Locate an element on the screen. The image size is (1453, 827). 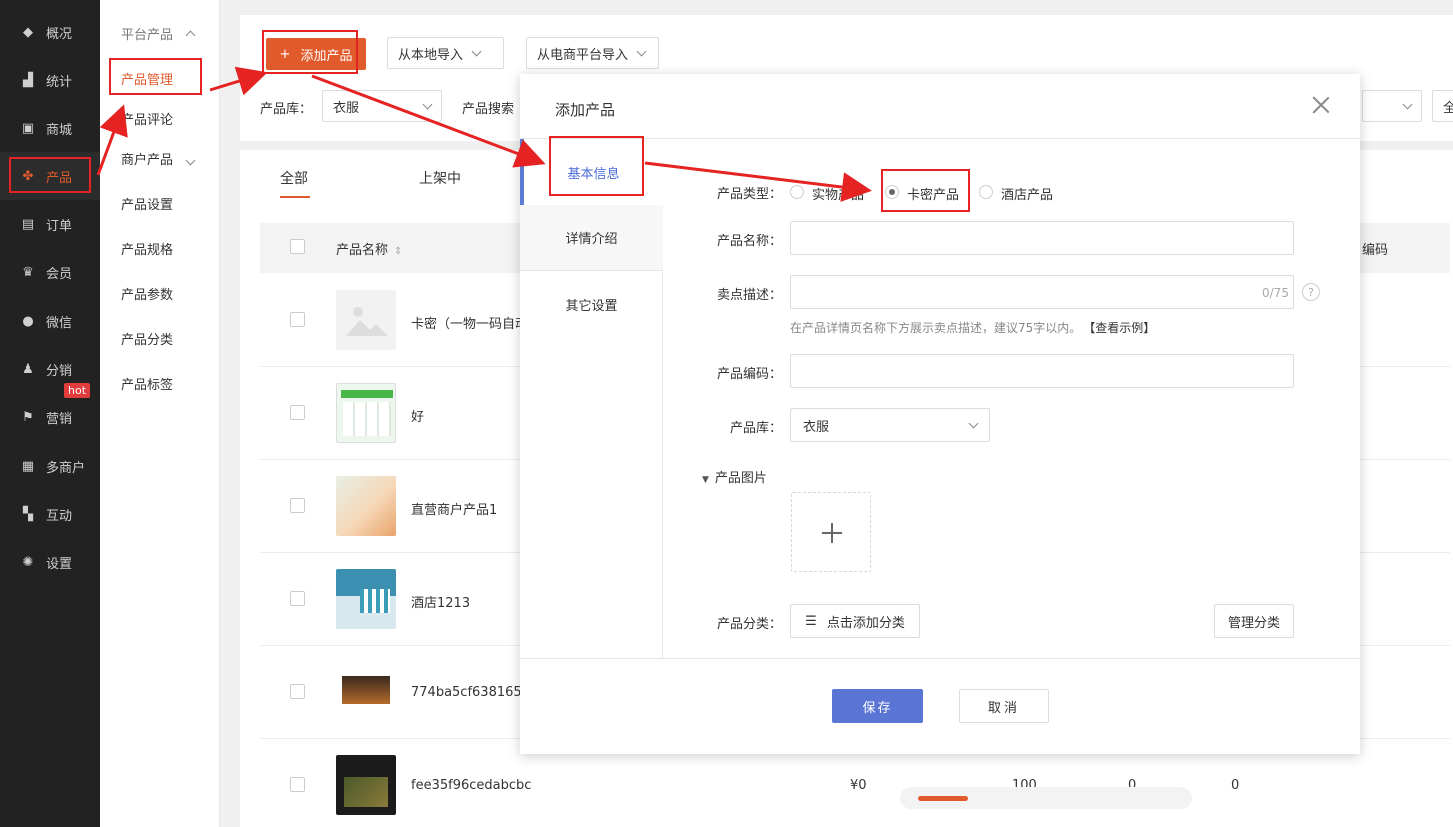
annotation-arrows is located at coordinates (484, 134).